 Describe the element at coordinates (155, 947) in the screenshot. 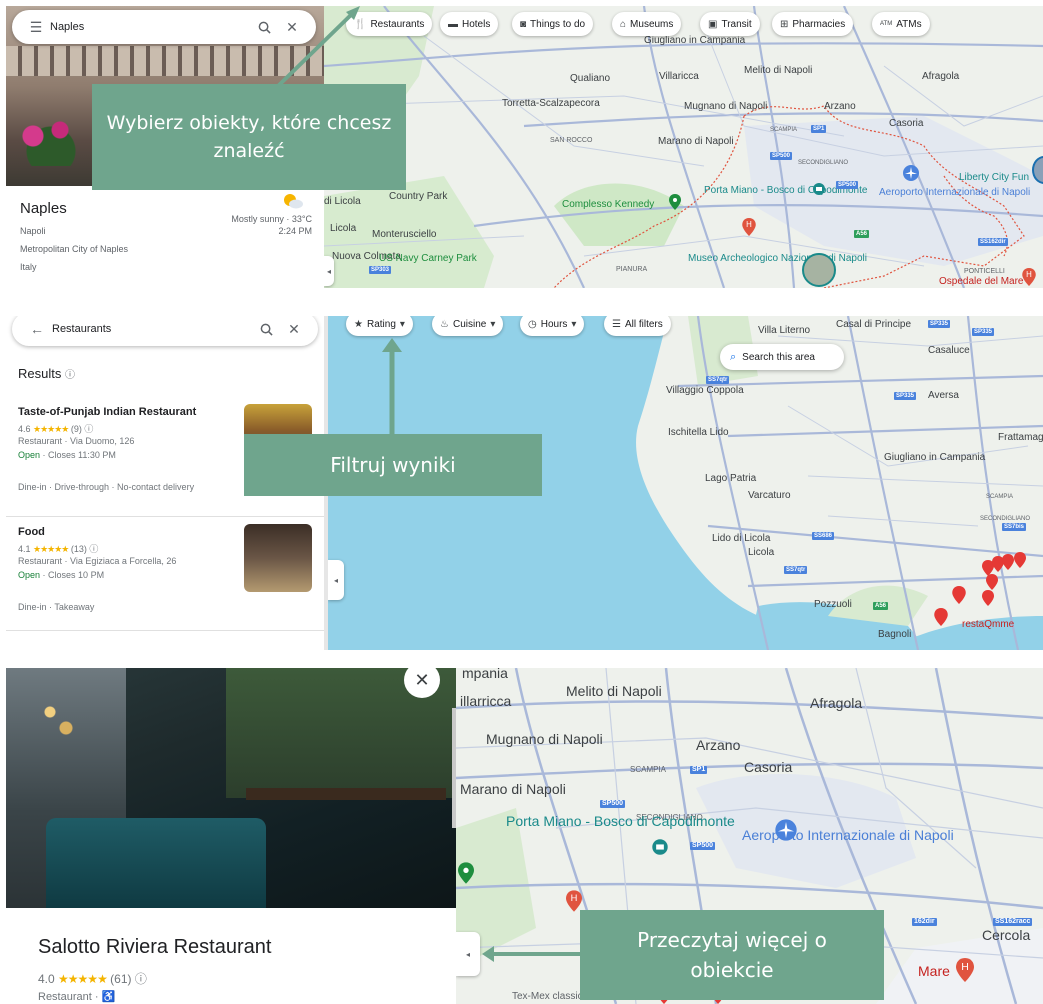

I see `place-title: Salotto Riviera Restaurant` at that location.